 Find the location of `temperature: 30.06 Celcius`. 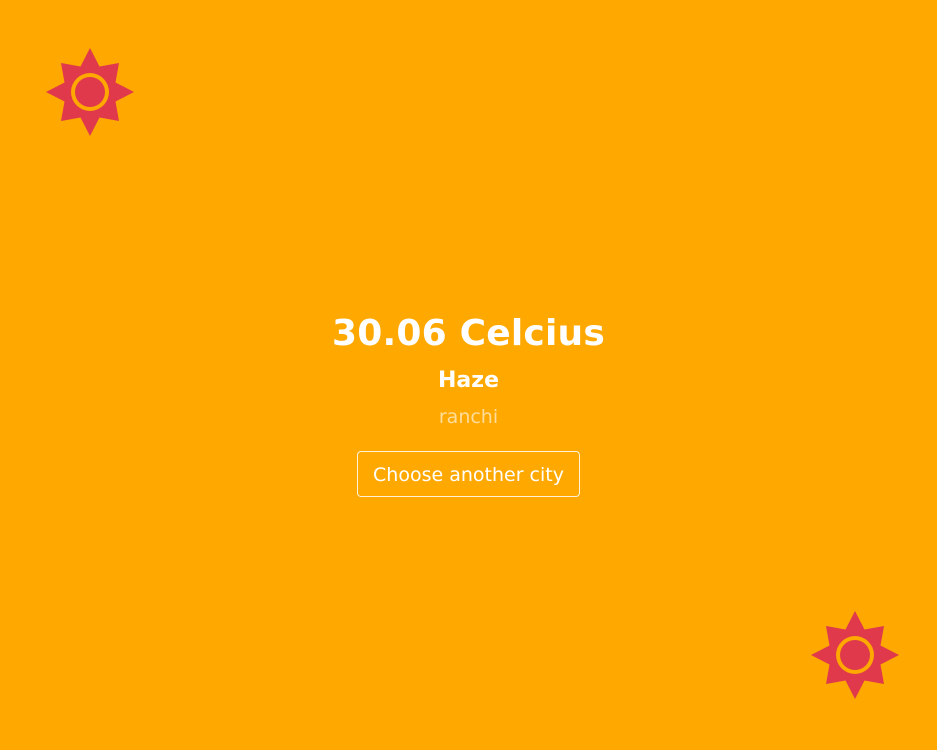

temperature: 30.06 Celcius is located at coordinates (468, 333).